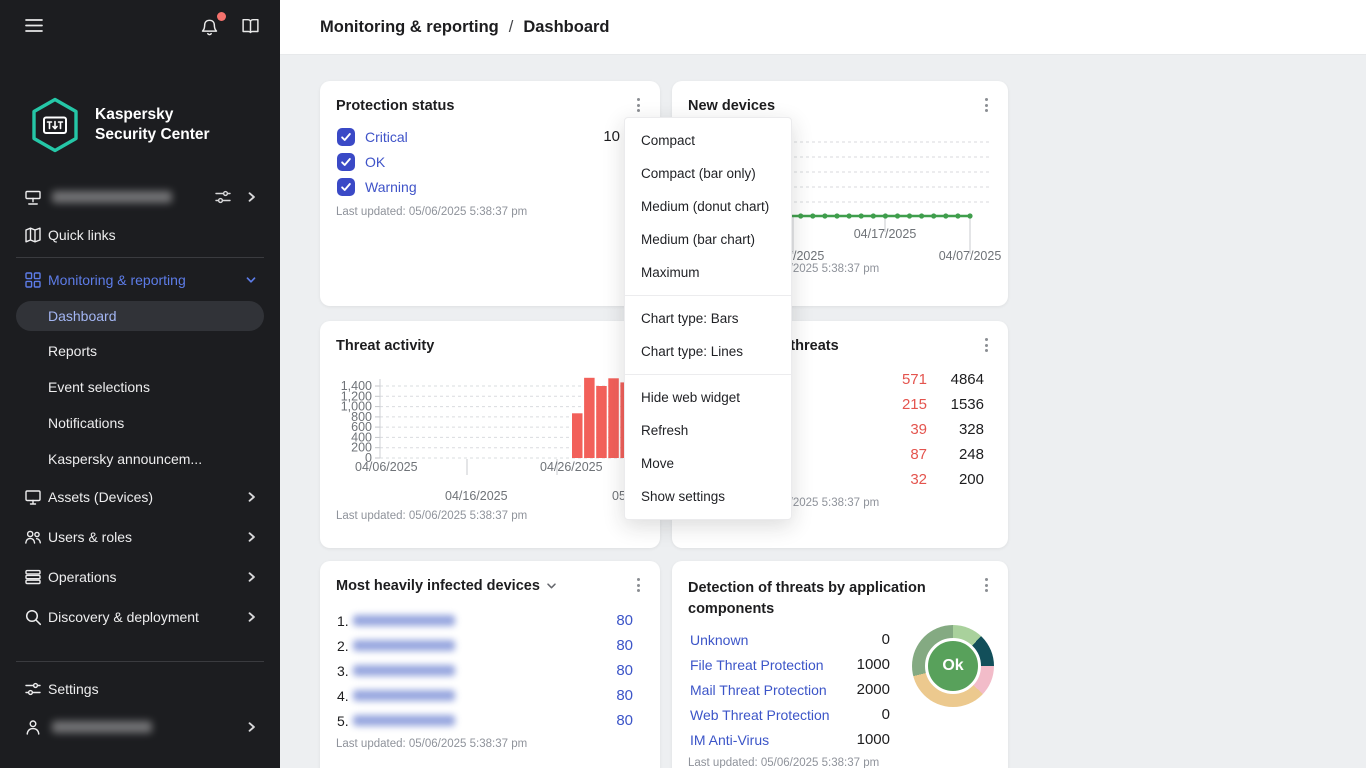 This screenshot has width=1366, height=768. I want to click on sidebar-item-account, so click(140, 727).